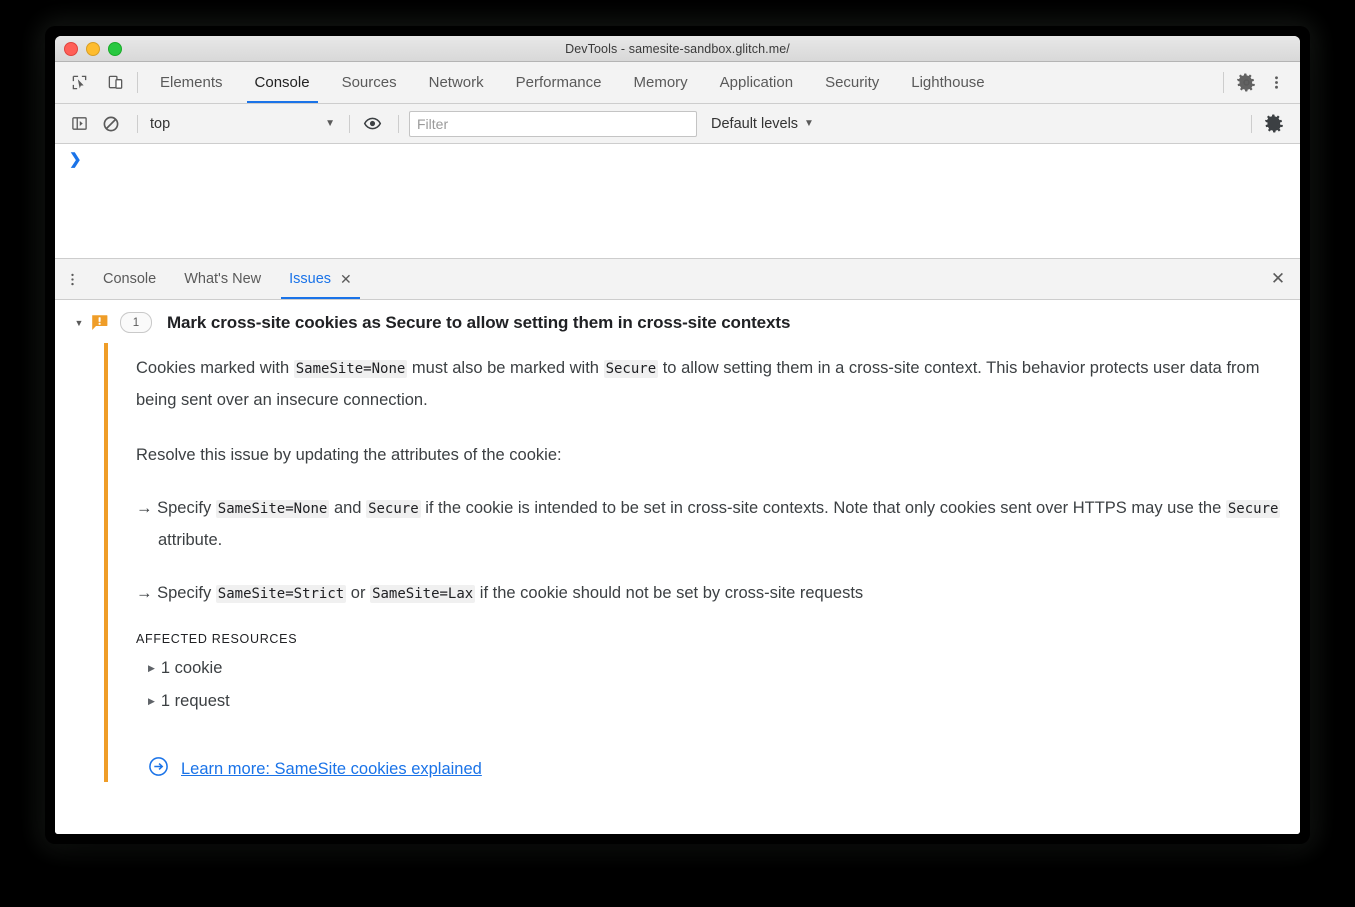 Image resolution: width=1355 pixels, height=907 pixels. I want to click on drawer-tab-whats-new: What's New, so click(222, 279).